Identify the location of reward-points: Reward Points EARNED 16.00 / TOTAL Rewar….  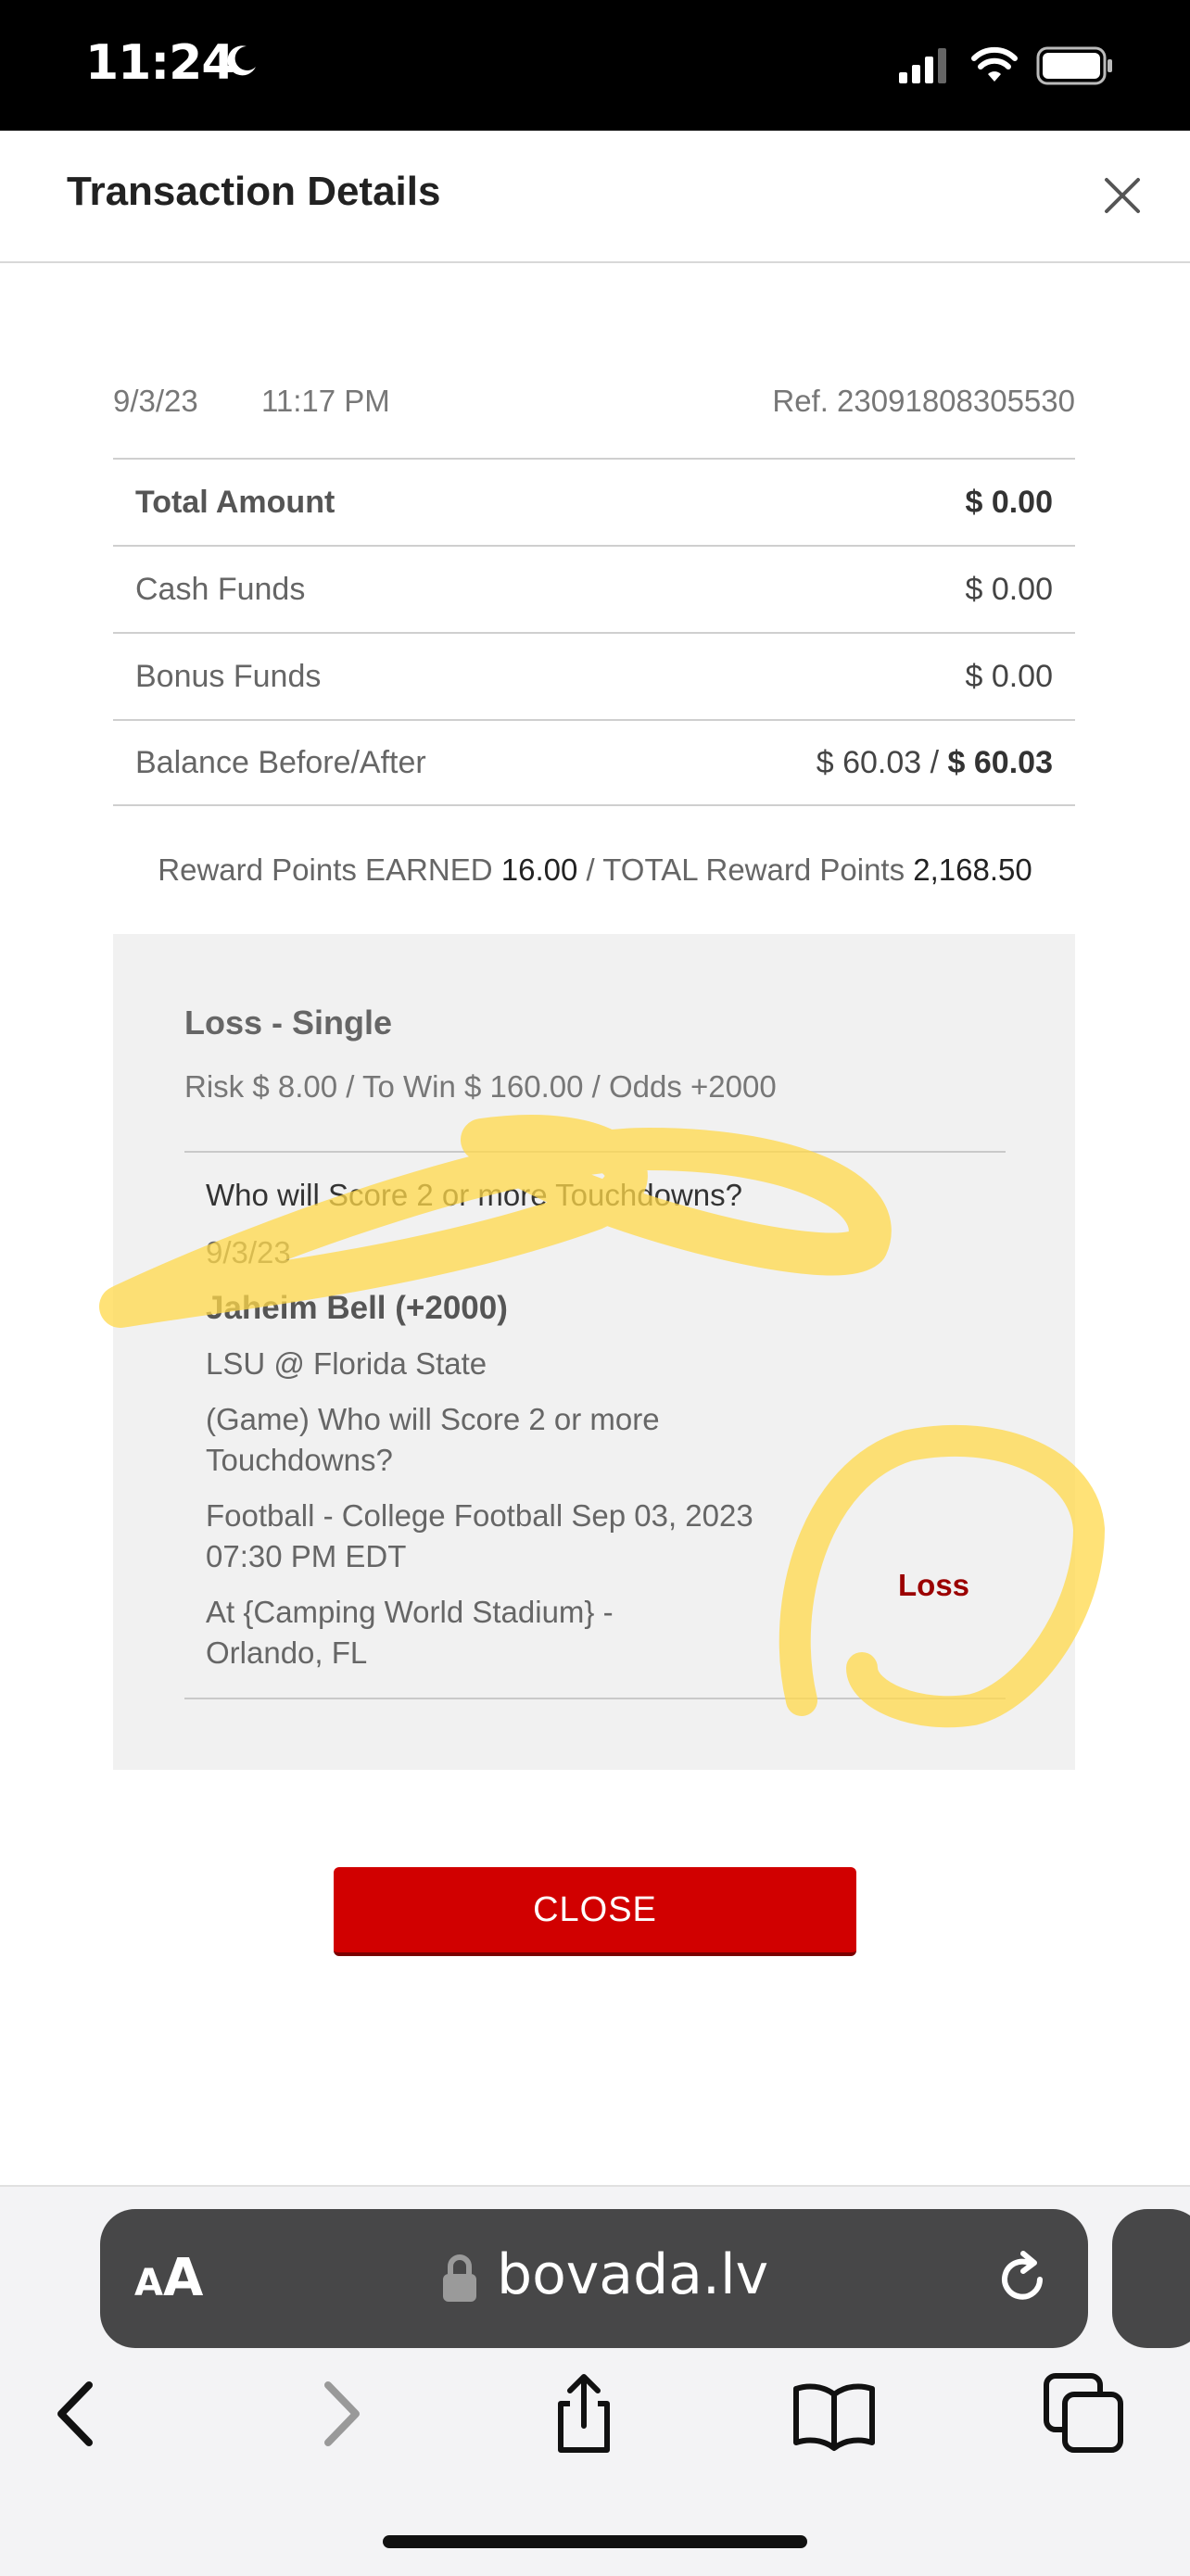
(595, 870).